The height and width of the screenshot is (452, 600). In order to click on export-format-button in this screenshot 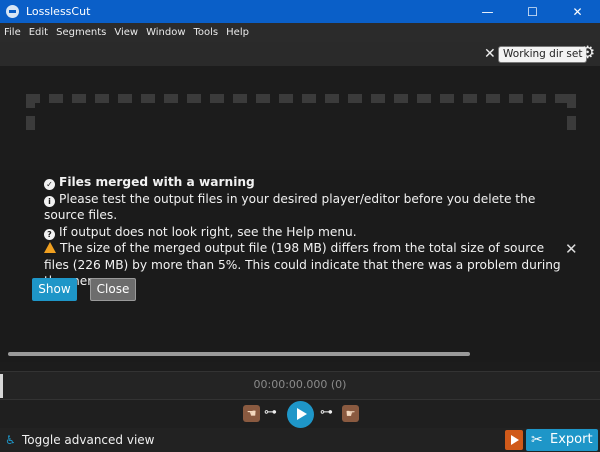, I will do `click(514, 440)`.